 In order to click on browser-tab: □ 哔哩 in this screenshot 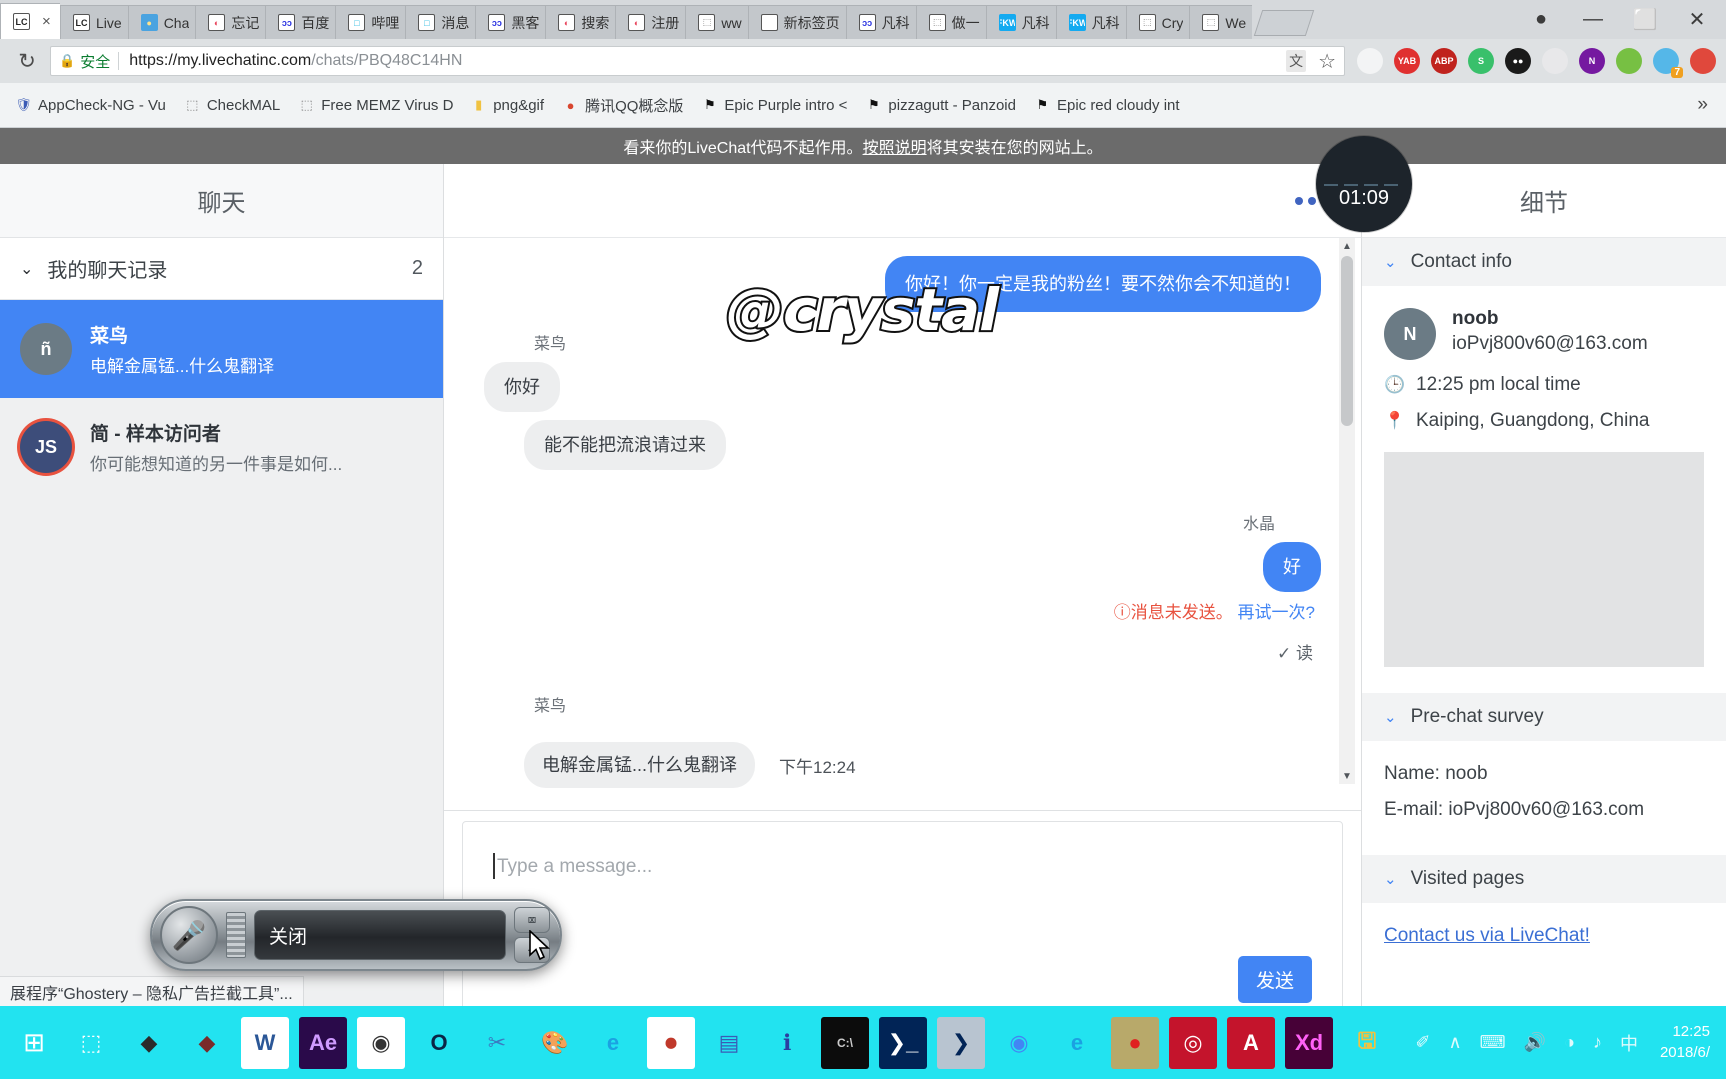, I will do `click(370, 22)`.